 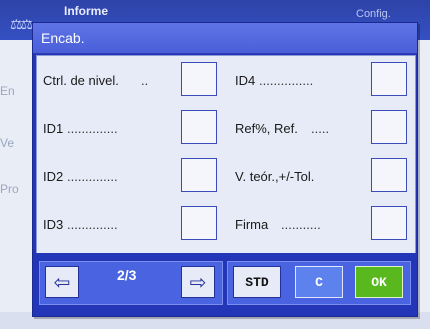 I want to click on arrow-right-icon: ⇨, so click(x=198, y=282).